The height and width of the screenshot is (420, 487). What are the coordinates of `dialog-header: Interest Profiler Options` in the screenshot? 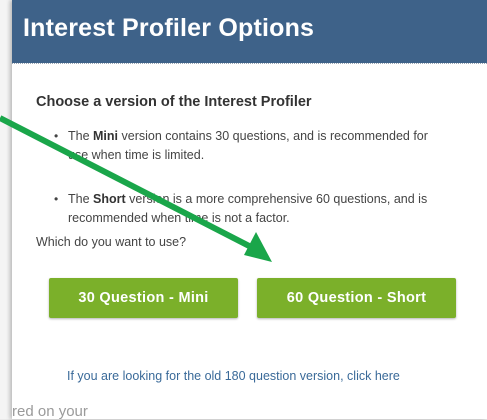 It's located at (249, 31).